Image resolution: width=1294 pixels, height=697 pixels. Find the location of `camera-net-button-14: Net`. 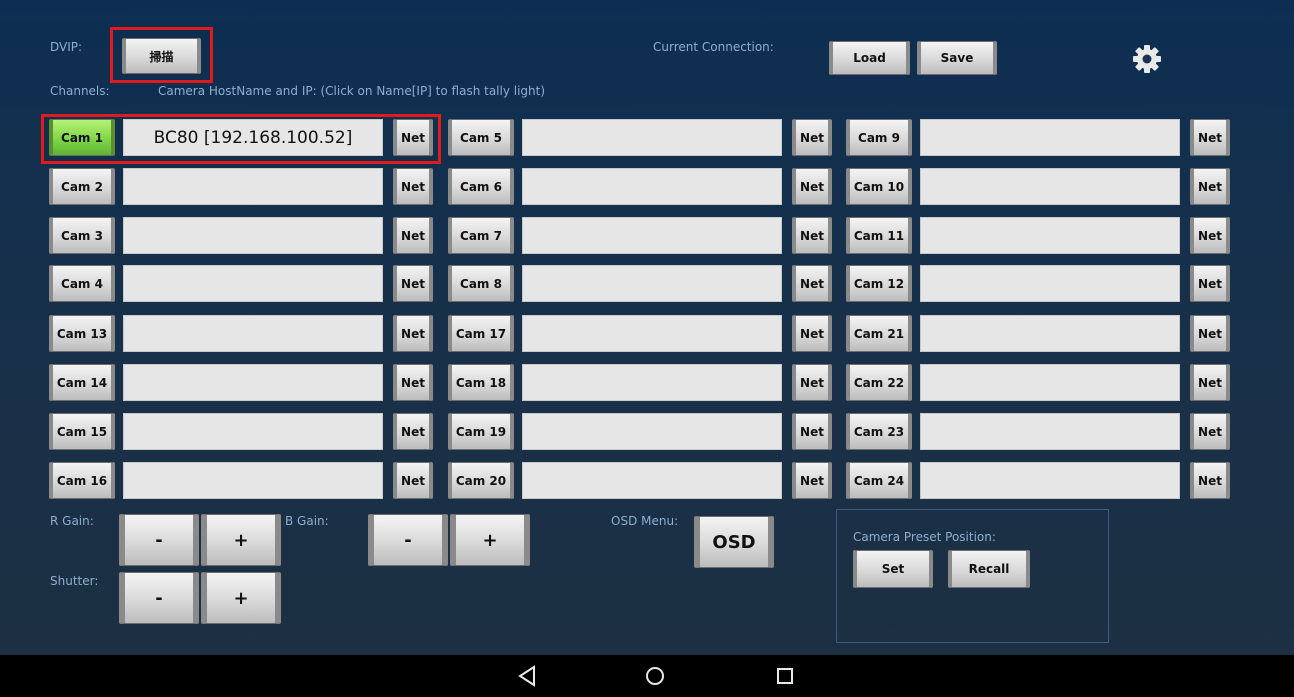

camera-net-button-14: Net is located at coordinates (413, 382).